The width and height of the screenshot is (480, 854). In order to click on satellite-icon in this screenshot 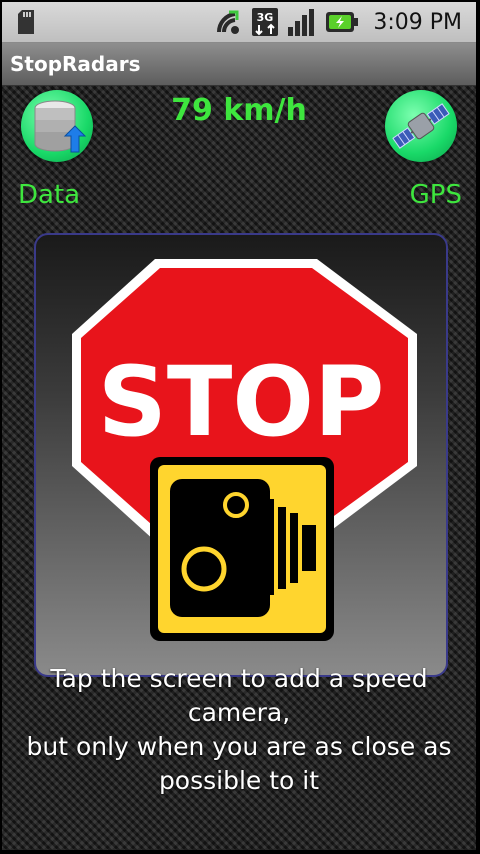, I will do `click(421, 126)`.